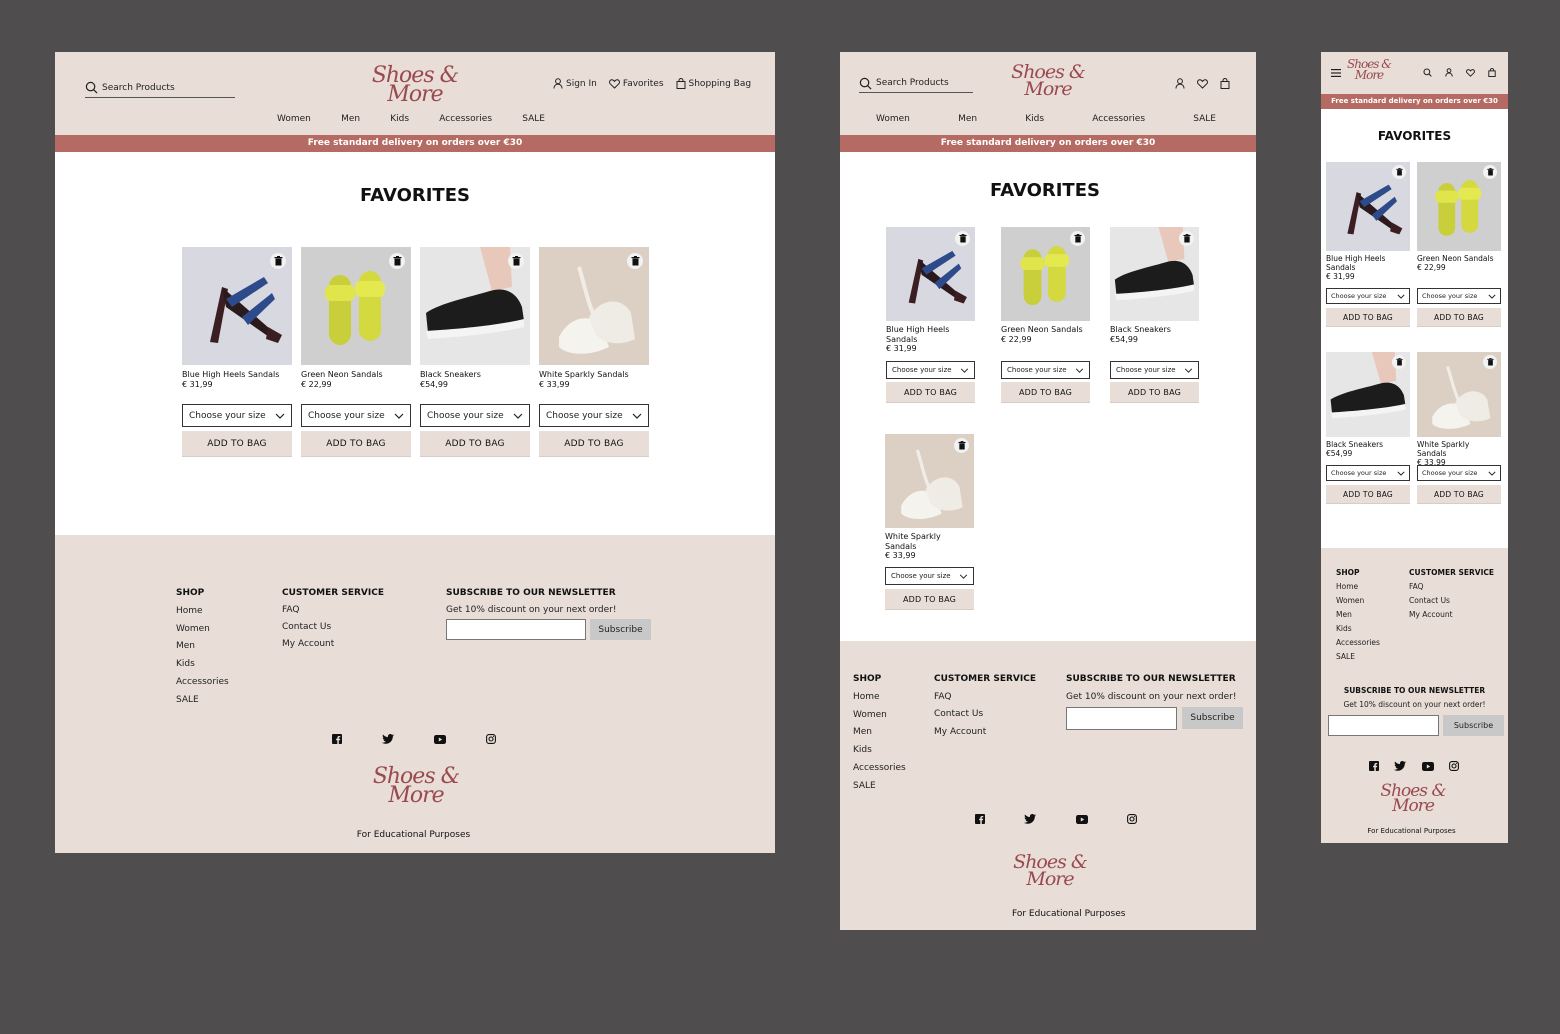 The image size is (1560, 1034). I want to click on facebook-icon, so click(337, 739).